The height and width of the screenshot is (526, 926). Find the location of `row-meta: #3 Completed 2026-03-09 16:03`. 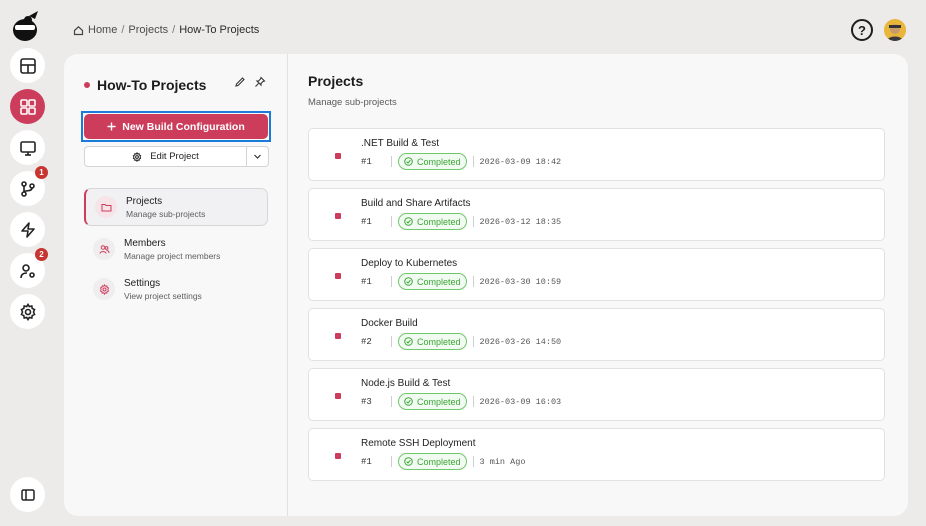

row-meta: #3 Completed 2026-03-09 16:03 is located at coordinates (461, 401).